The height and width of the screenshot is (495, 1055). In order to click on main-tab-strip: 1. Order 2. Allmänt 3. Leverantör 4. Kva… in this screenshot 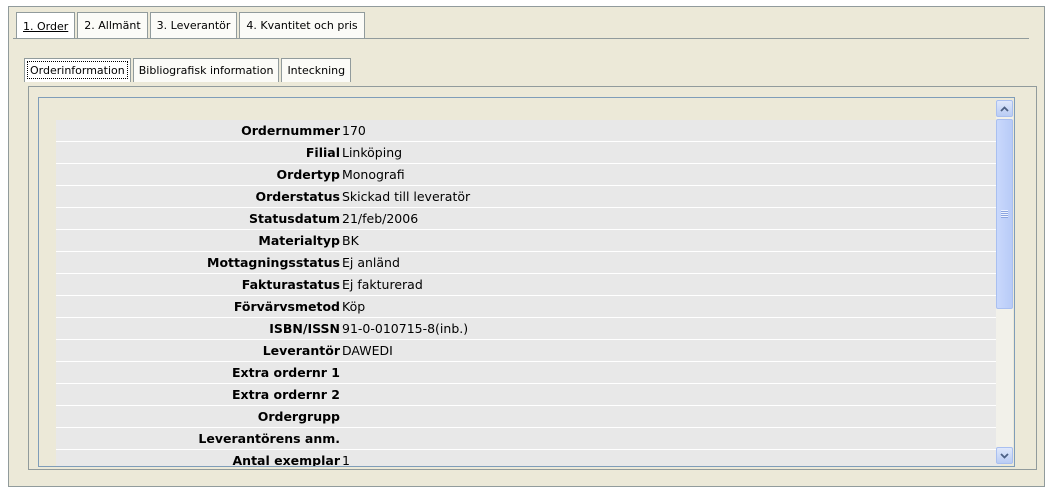, I will do `click(191, 25)`.